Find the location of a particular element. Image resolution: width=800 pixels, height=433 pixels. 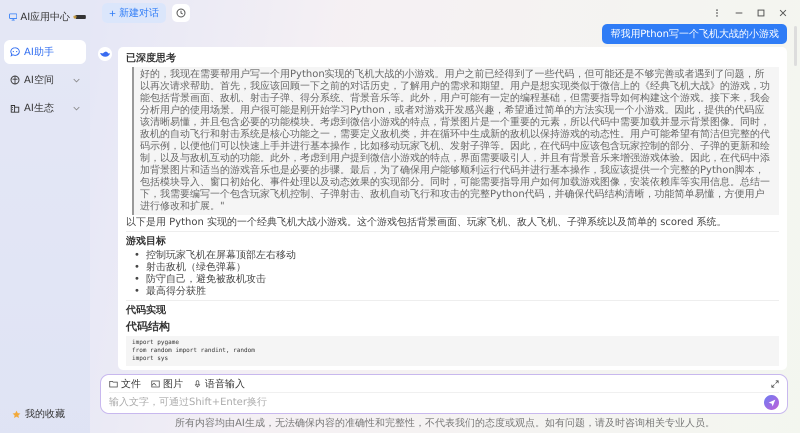

expand-icon is located at coordinates (775, 384).